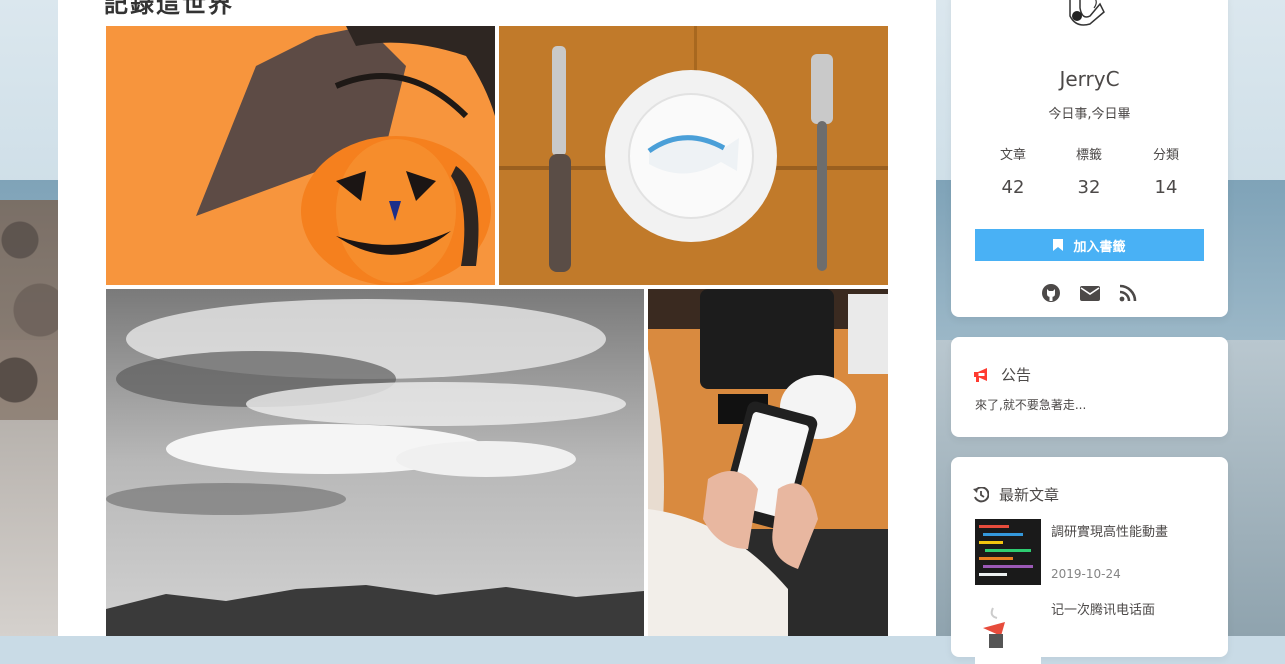  What do you see at coordinates (981, 494) in the screenshot?
I see `history-icon` at bounding box center [981, 494].